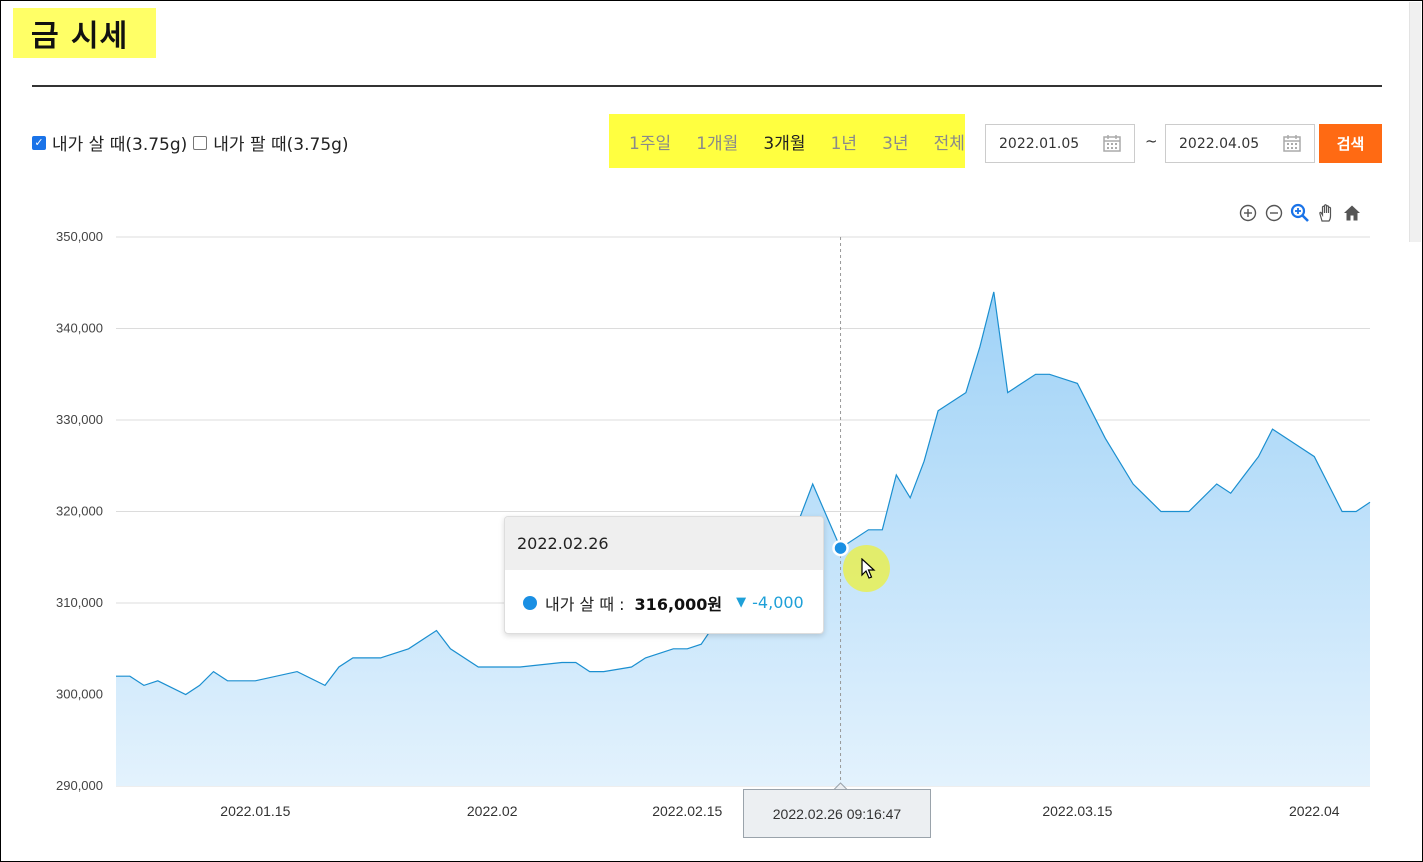  What do you see at coordinates (79, 785) in the screenshot?
I see `y-tick-label: 290,000` at bounding box center [79, 785].